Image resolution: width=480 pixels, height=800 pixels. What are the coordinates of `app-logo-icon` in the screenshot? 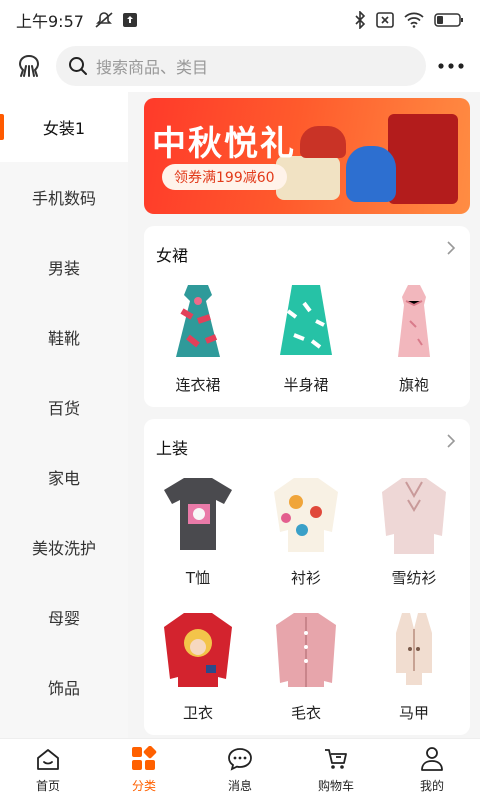 It's located at (29, 66).